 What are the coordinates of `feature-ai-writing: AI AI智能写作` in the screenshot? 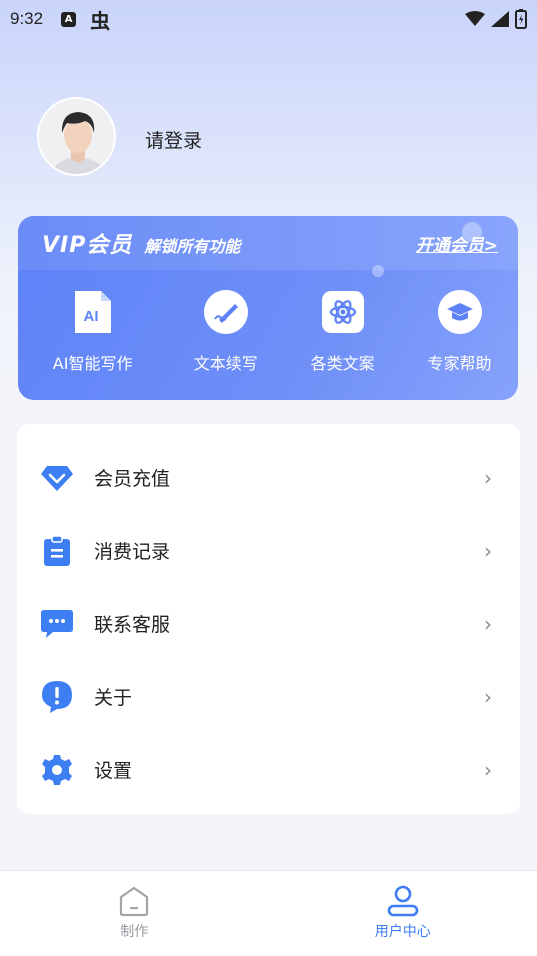 It's located at (92, 332).